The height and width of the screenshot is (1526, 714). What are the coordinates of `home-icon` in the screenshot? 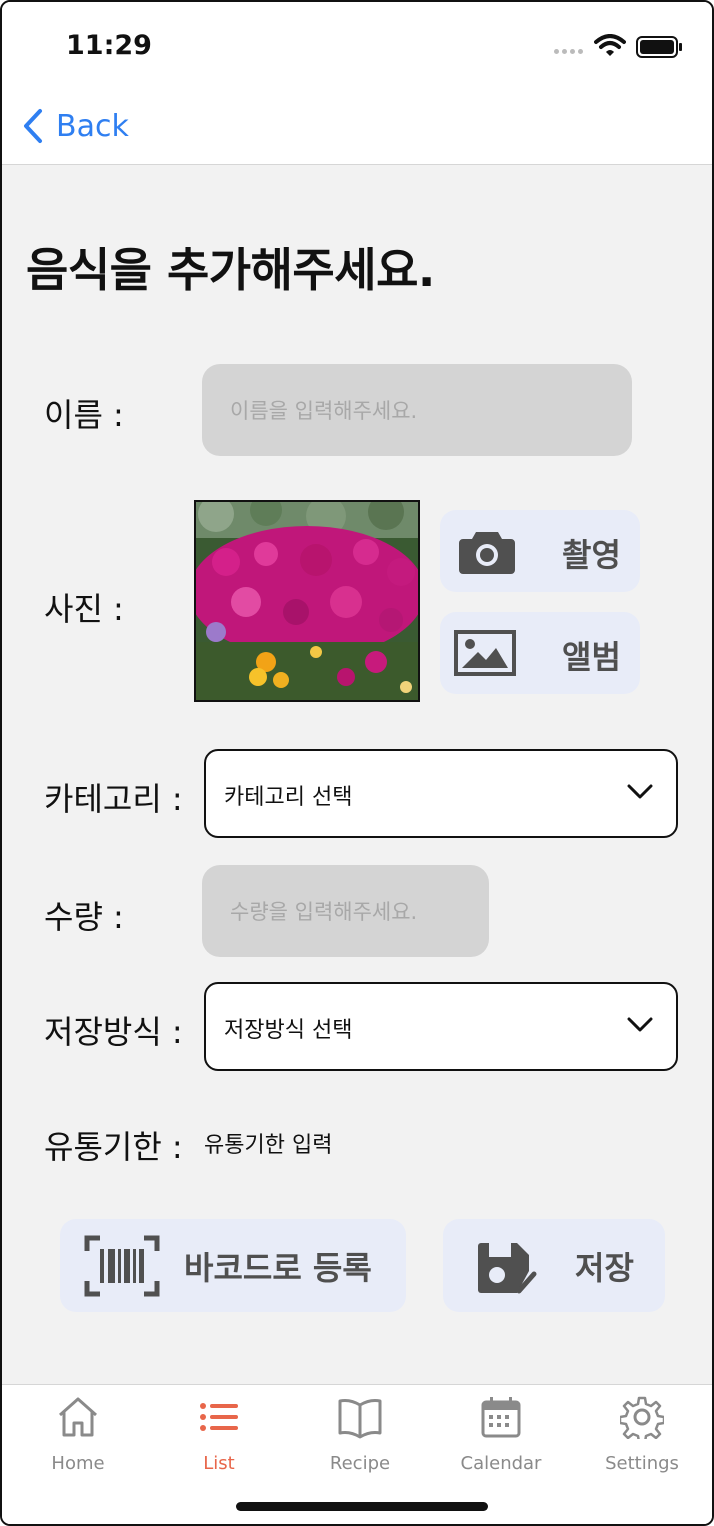 It's located at (78, 1417).